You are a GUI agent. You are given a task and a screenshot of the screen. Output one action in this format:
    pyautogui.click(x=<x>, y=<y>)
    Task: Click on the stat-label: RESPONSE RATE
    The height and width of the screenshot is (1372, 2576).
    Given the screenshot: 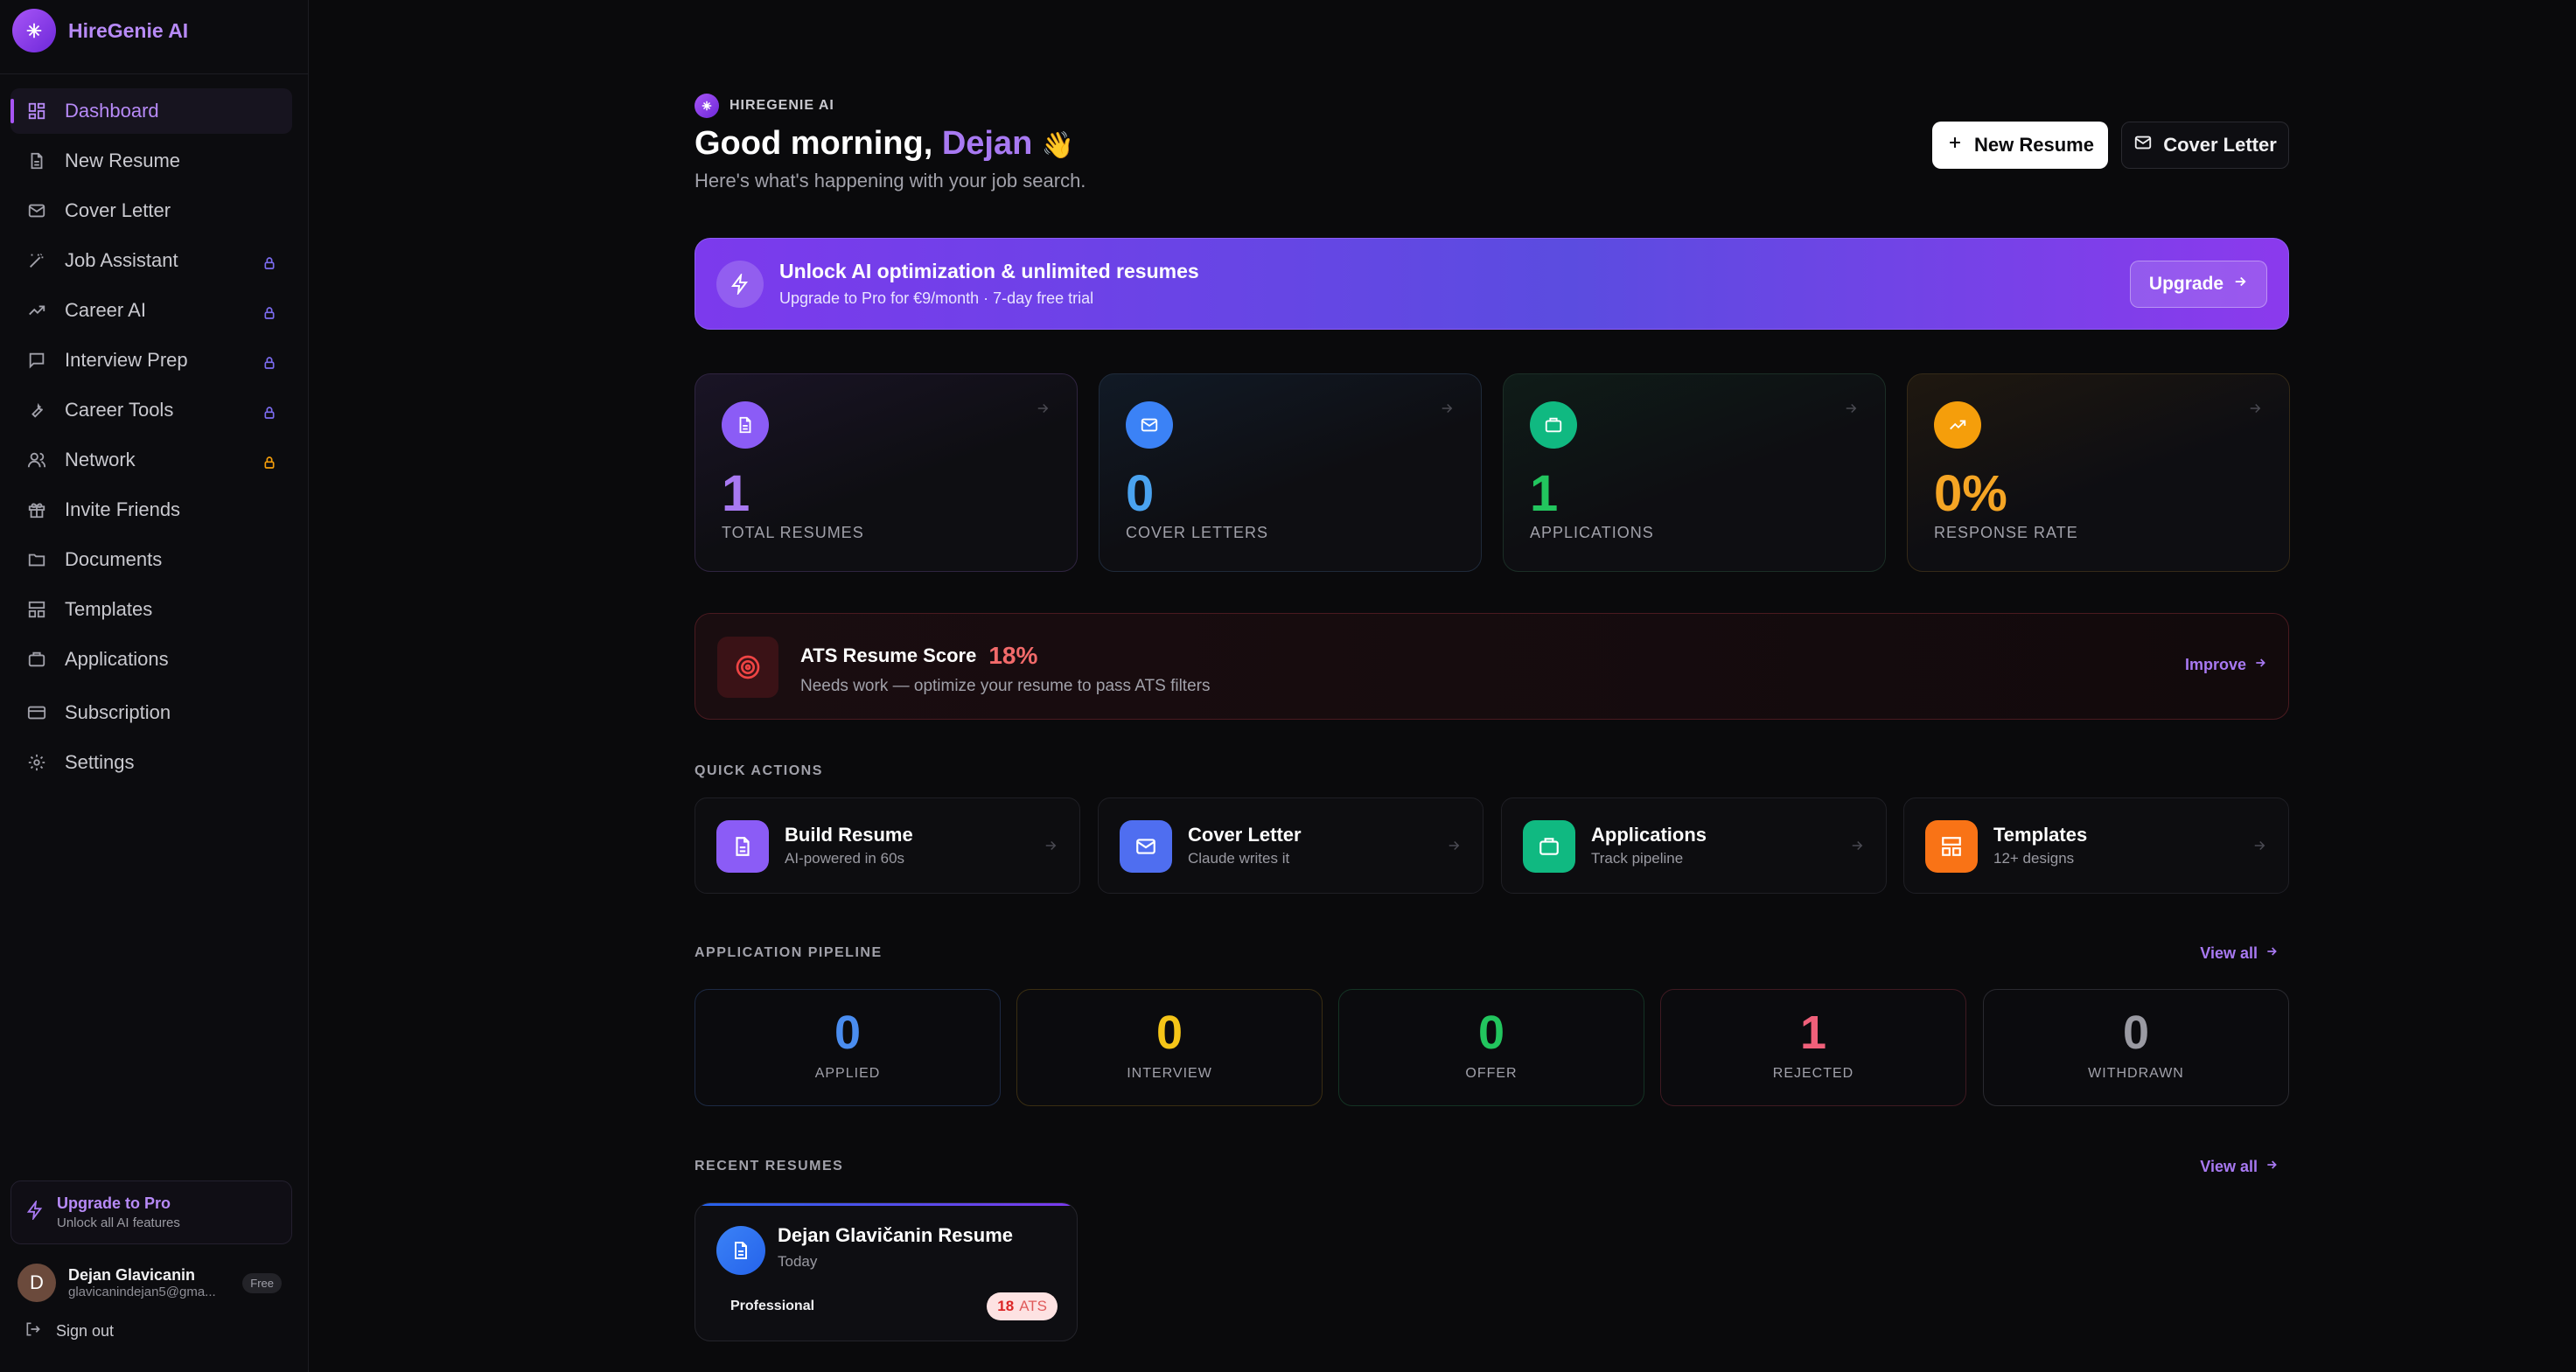 What is the action you would take?
    pyautogui.click(x=2006, y=532)
    